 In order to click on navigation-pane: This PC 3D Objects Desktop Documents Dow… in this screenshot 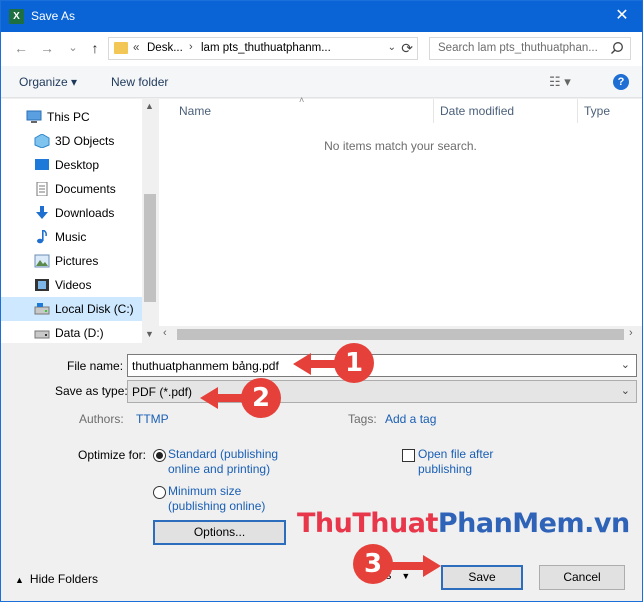, I will do `click(79, 221)`.